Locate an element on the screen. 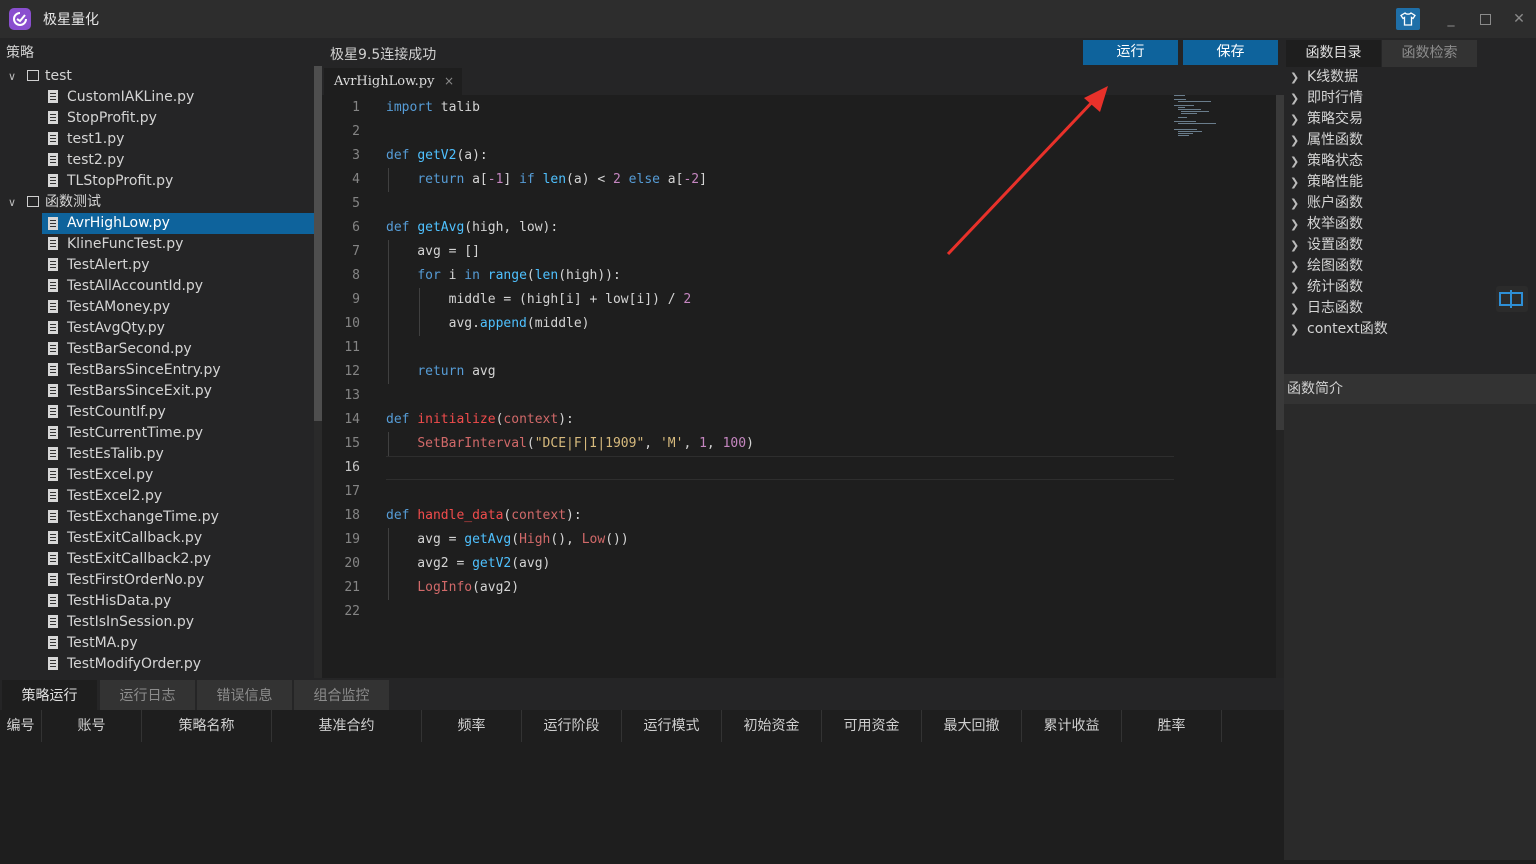 The height and width of the screenshot is (864, 1536). maximize-icon is located at coordinates (1485, 19).